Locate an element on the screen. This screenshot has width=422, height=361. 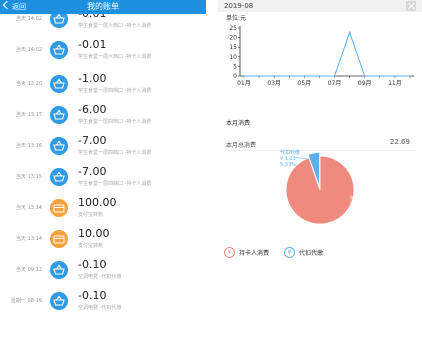
bill-amount: 10.00 is located at coordinates (94, 233).